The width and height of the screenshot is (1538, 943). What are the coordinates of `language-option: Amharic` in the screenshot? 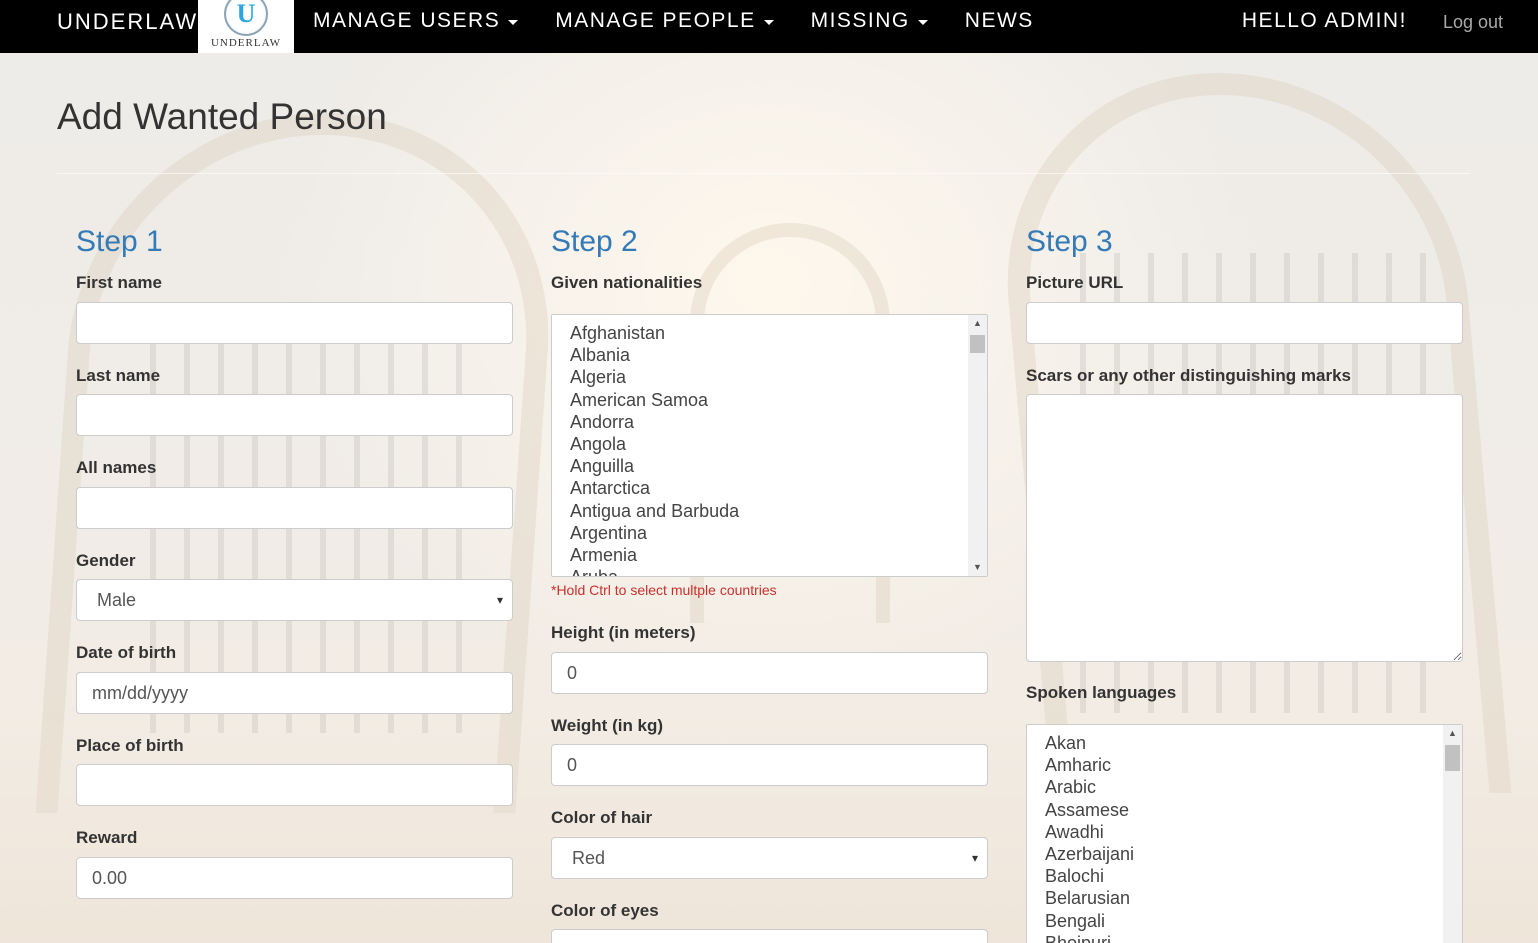 It's located at (1253, 765).